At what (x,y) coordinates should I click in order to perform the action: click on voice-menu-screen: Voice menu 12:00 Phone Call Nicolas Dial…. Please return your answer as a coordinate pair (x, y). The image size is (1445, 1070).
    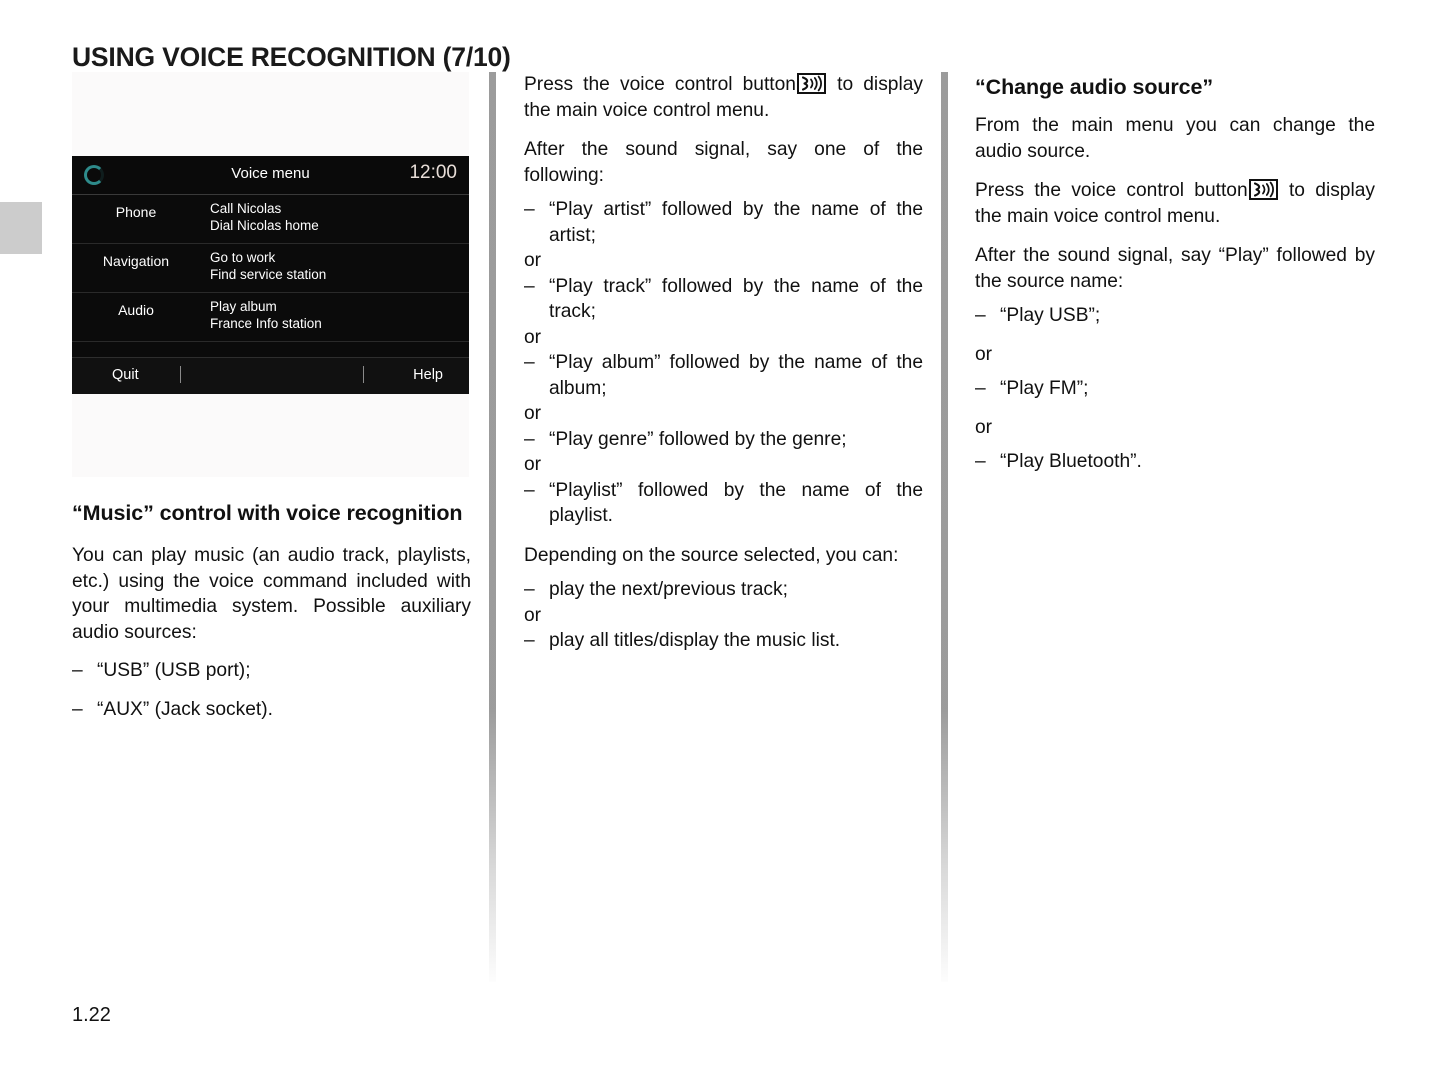
    Looking at the image, I should click on (270, 275).